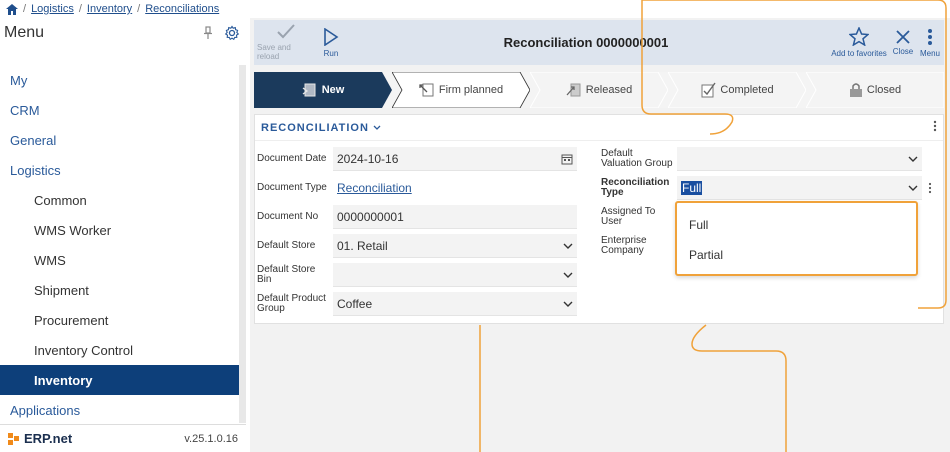 Image resolution: width=950 pixels, height=452 pixels. Describe the element at coordinates (286, 275) in the screenshot. I see `field-label: Default Store Bin` at that location.